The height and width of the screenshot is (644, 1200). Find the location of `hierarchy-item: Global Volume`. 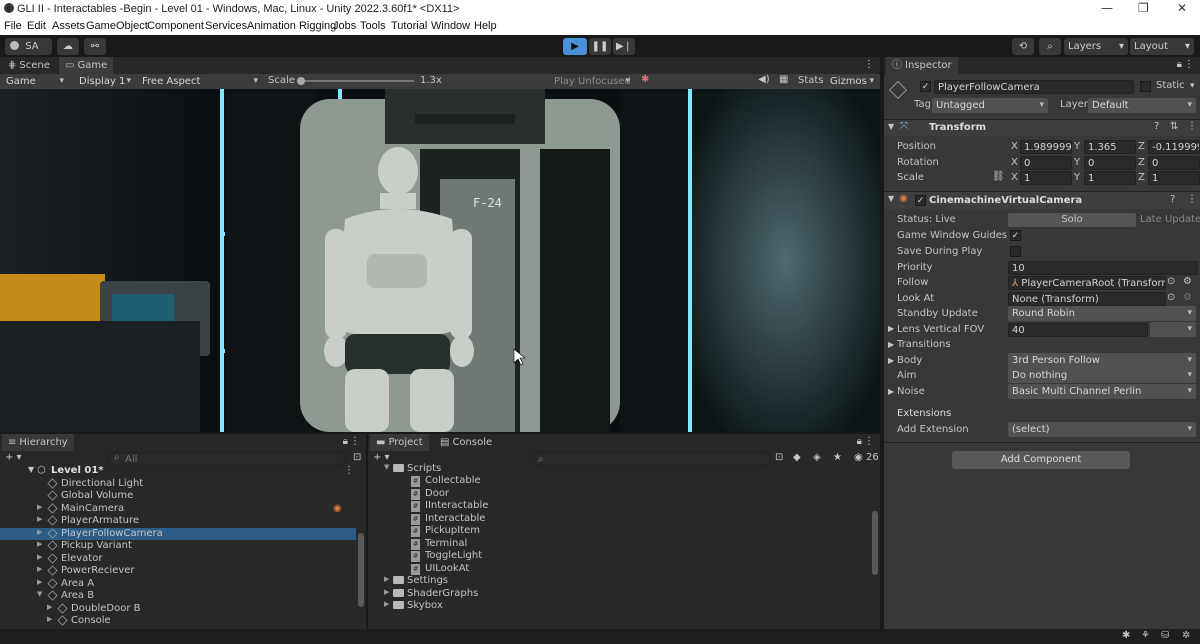

hierarchy-item: Global Volume is located at coordinates (178, 496).